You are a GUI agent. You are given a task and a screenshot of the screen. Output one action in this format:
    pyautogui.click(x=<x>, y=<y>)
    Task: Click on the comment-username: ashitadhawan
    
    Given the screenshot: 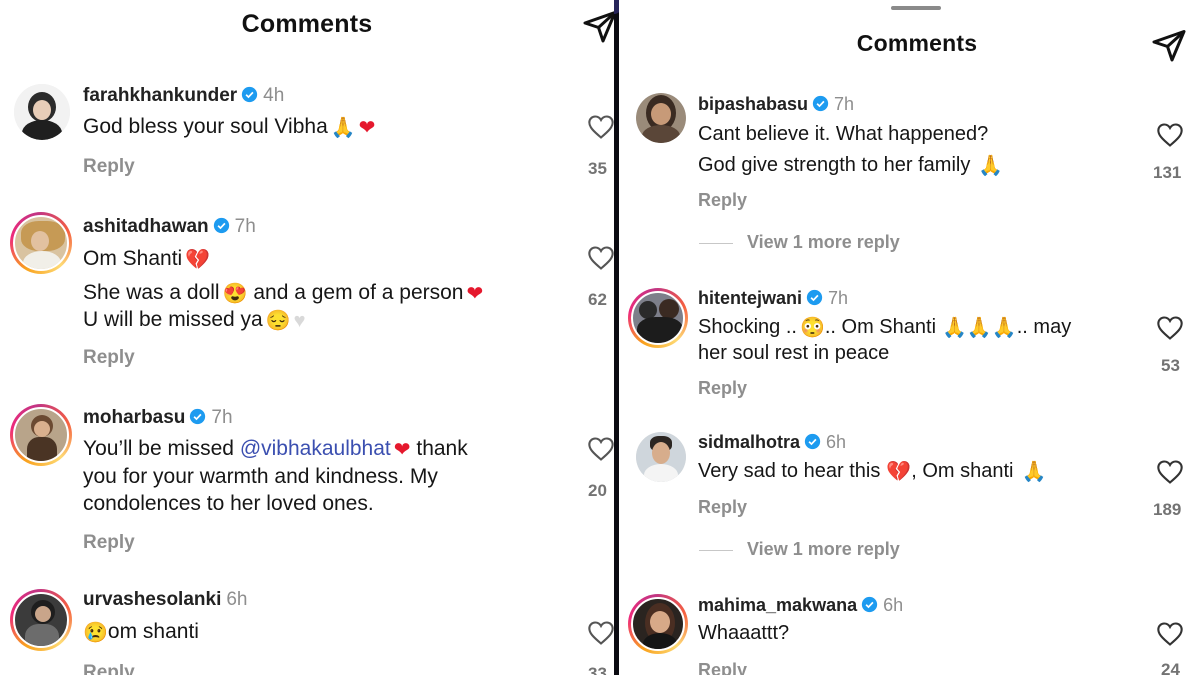 What is the action you would take?
    pyautogui.click(x=146, y=226)
    